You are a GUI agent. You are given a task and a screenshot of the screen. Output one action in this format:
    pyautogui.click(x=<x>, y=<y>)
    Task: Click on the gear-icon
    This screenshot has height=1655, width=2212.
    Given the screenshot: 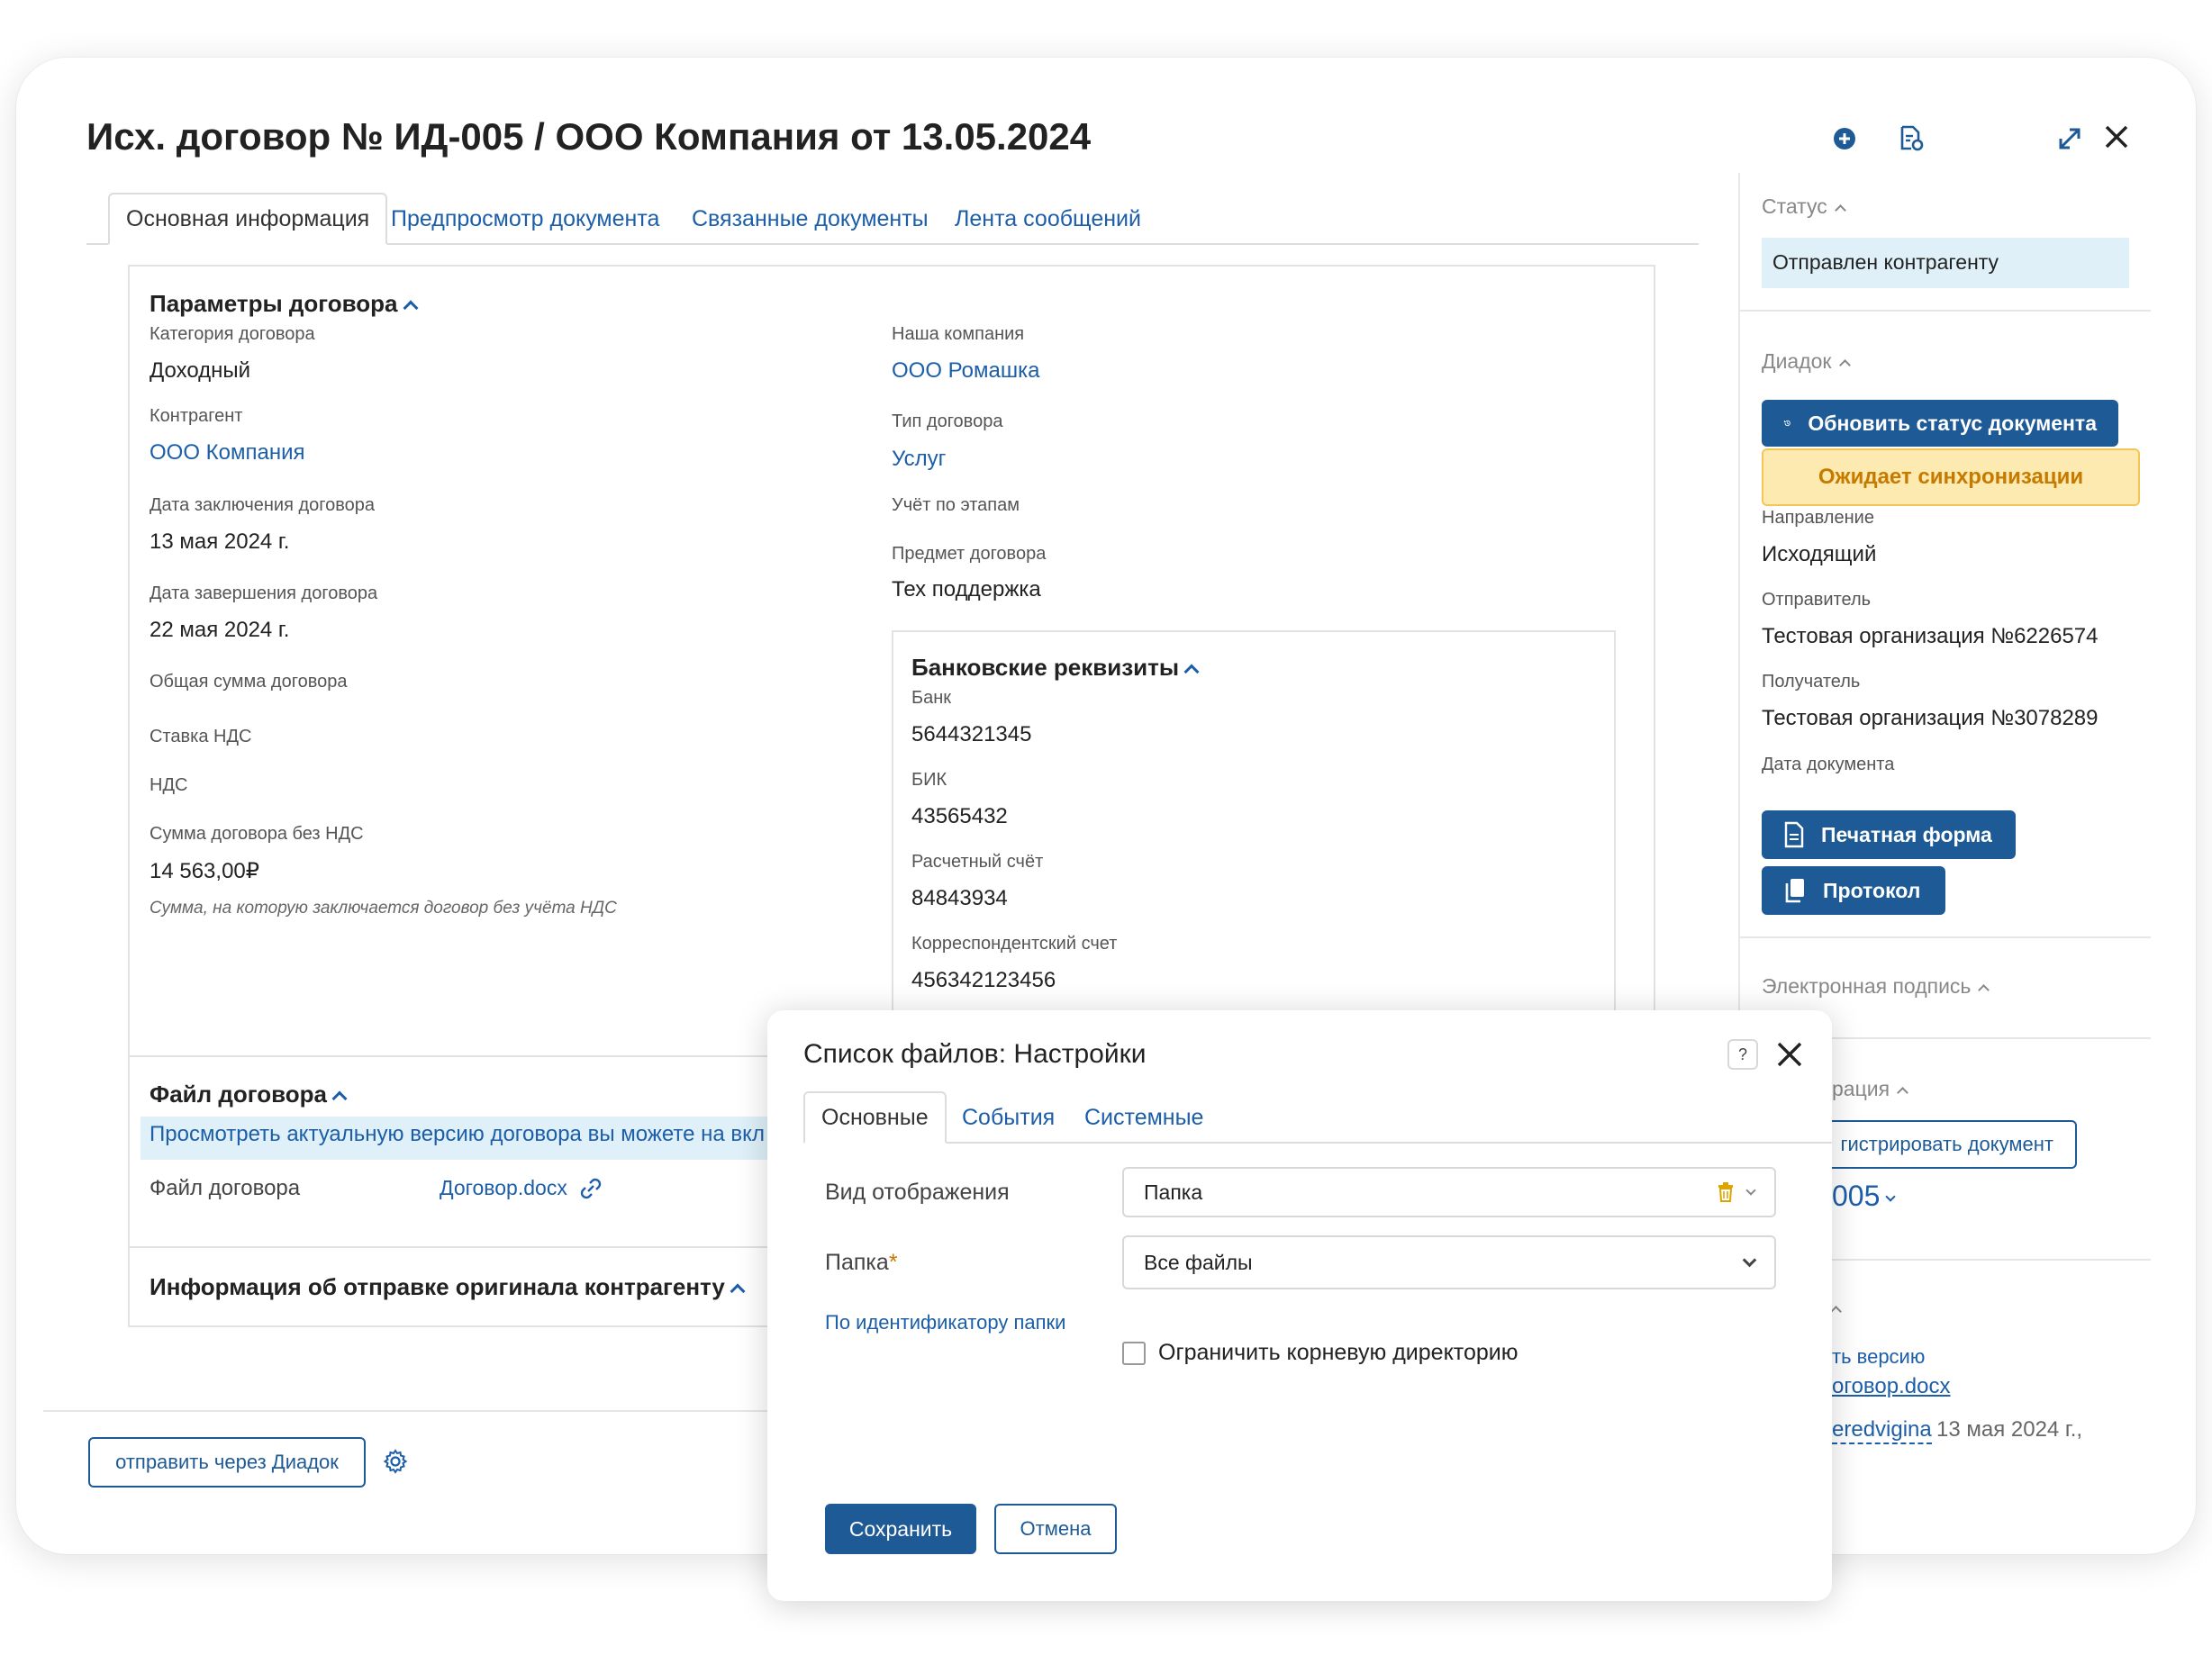 What is the action you would take?
    pyautogui.click(x=396, y=1463)
    